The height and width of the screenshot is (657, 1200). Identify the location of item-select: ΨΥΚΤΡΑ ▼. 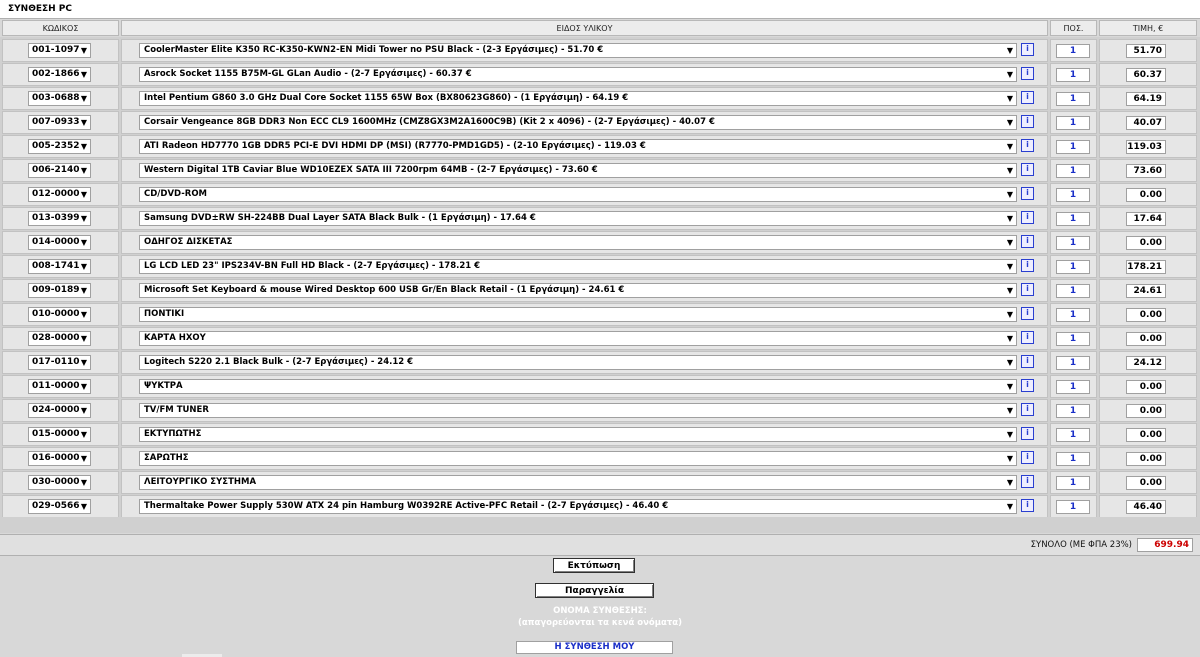
(578, 386).